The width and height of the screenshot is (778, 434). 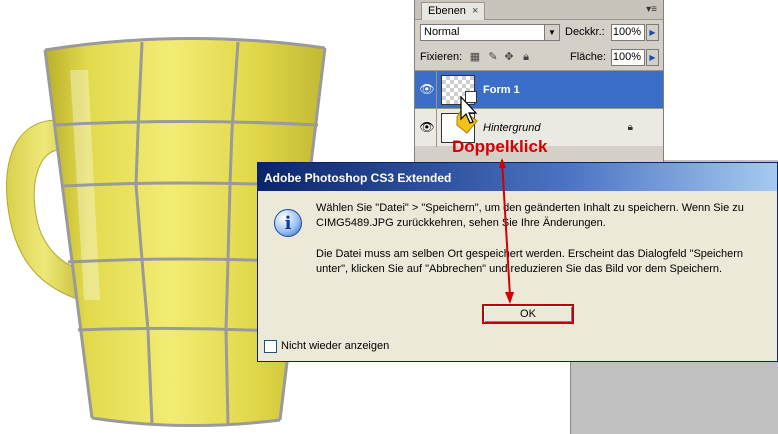 I want to click on fill-label: Fläche:, so click(x=588, y=57).